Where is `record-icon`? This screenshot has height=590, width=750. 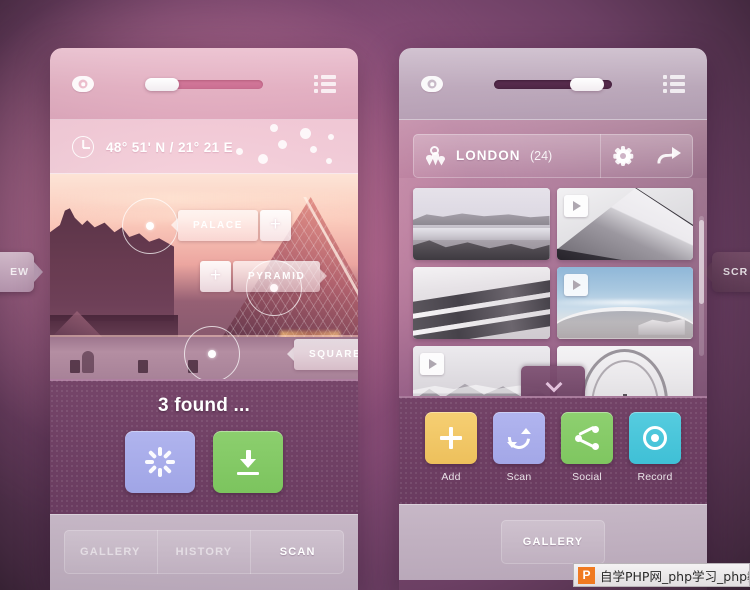 record-icon is located at coordinates (655, 438).